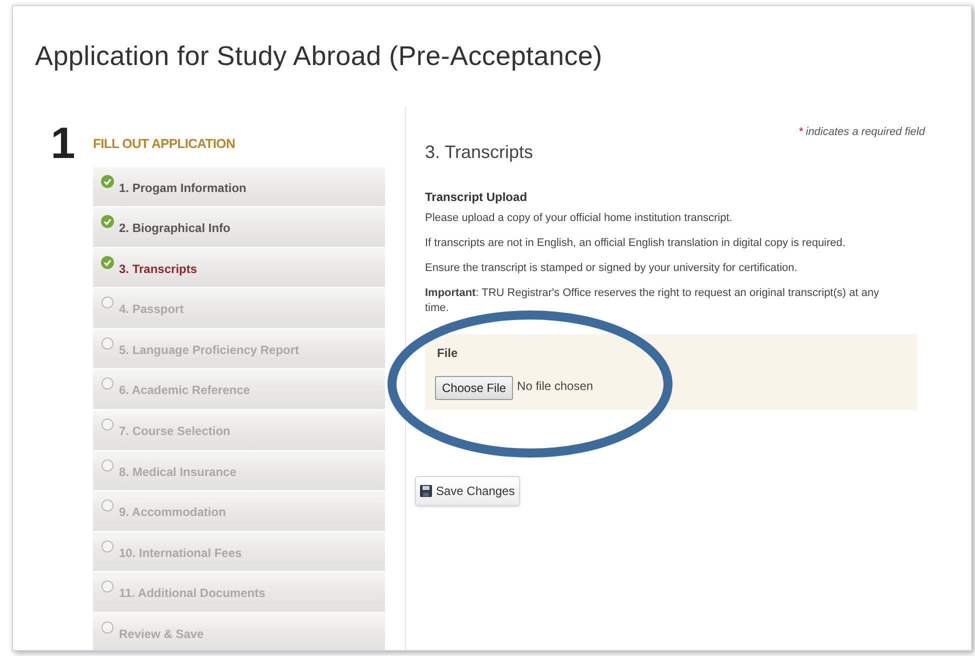  Describe the element at coordinates (239, 429) in the screenshot. I see `step-item: 7. Course Selection` at that location.